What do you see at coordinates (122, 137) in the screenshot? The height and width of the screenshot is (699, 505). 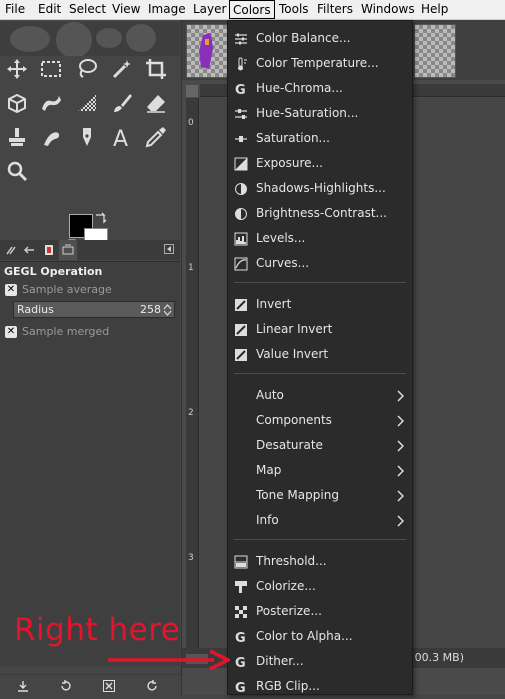 I see `text-tool-icon: A` at bounding box center [122, 137].